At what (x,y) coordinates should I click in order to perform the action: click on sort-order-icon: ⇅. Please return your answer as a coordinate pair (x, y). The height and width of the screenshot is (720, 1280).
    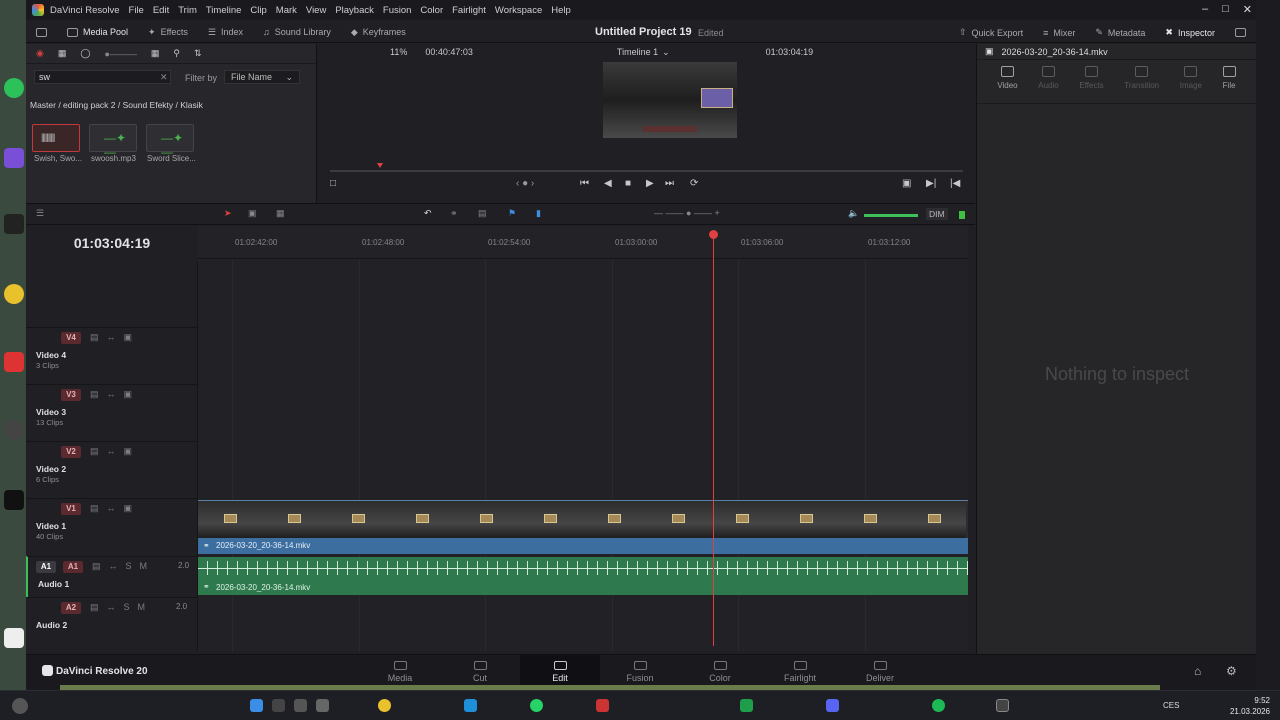
    Looking at the image, I should click on (198, 53).